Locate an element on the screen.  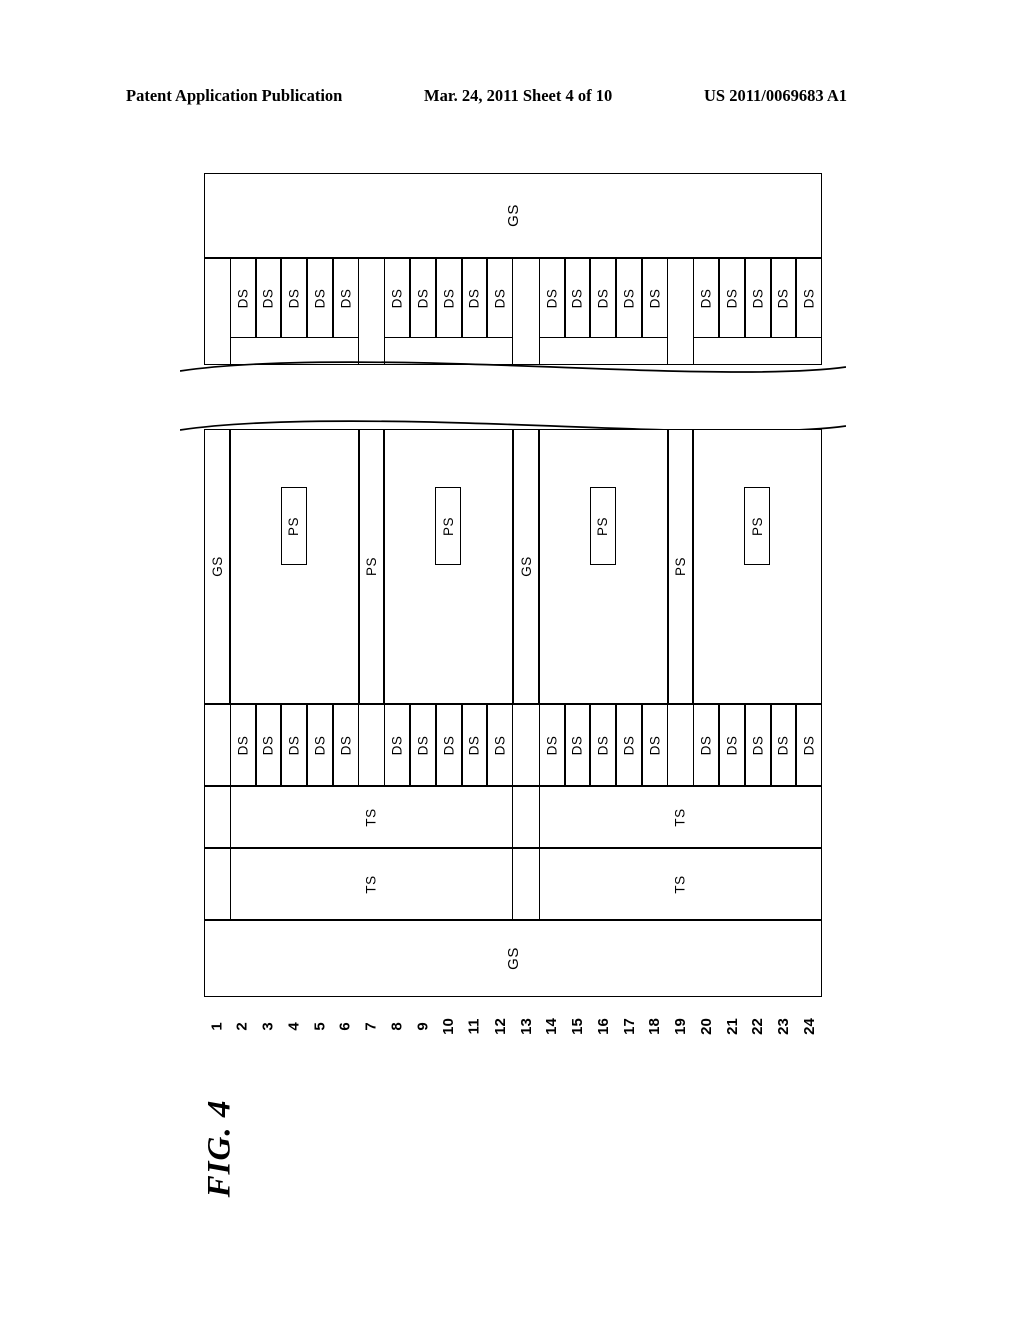
middle-strip: PS is located at coordinates (680, 566).